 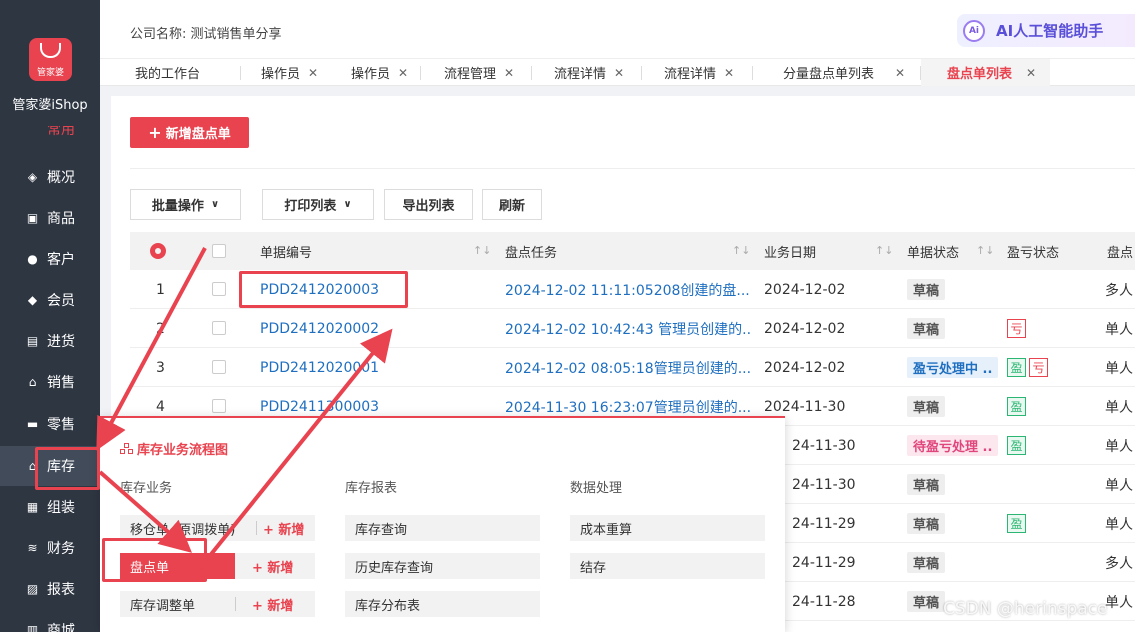 What do you see at coordinates (32, 341) in the screenshot?
I see `cart-icon: ▤` at bounding box center [32, 341].